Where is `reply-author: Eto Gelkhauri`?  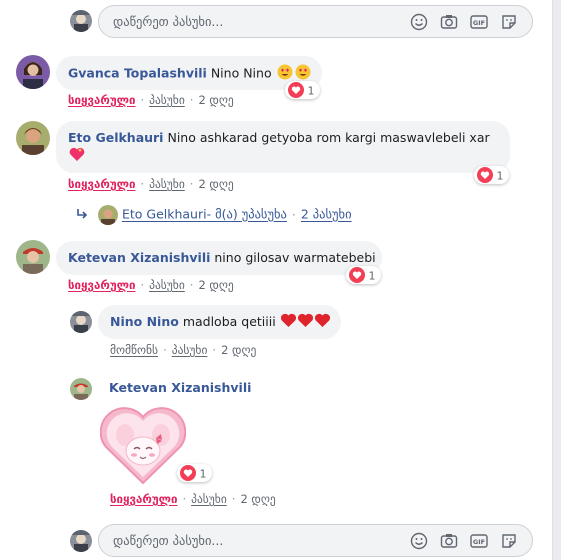 reply-author: Eto Gelkhauri is located at coordinates (164, 214).